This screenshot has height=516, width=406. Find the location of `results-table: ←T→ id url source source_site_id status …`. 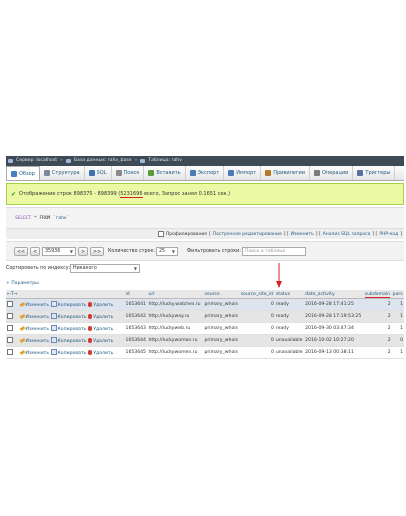

results-table: ←T→ id url source source_site_id status … is located at coordinates (205, 324).